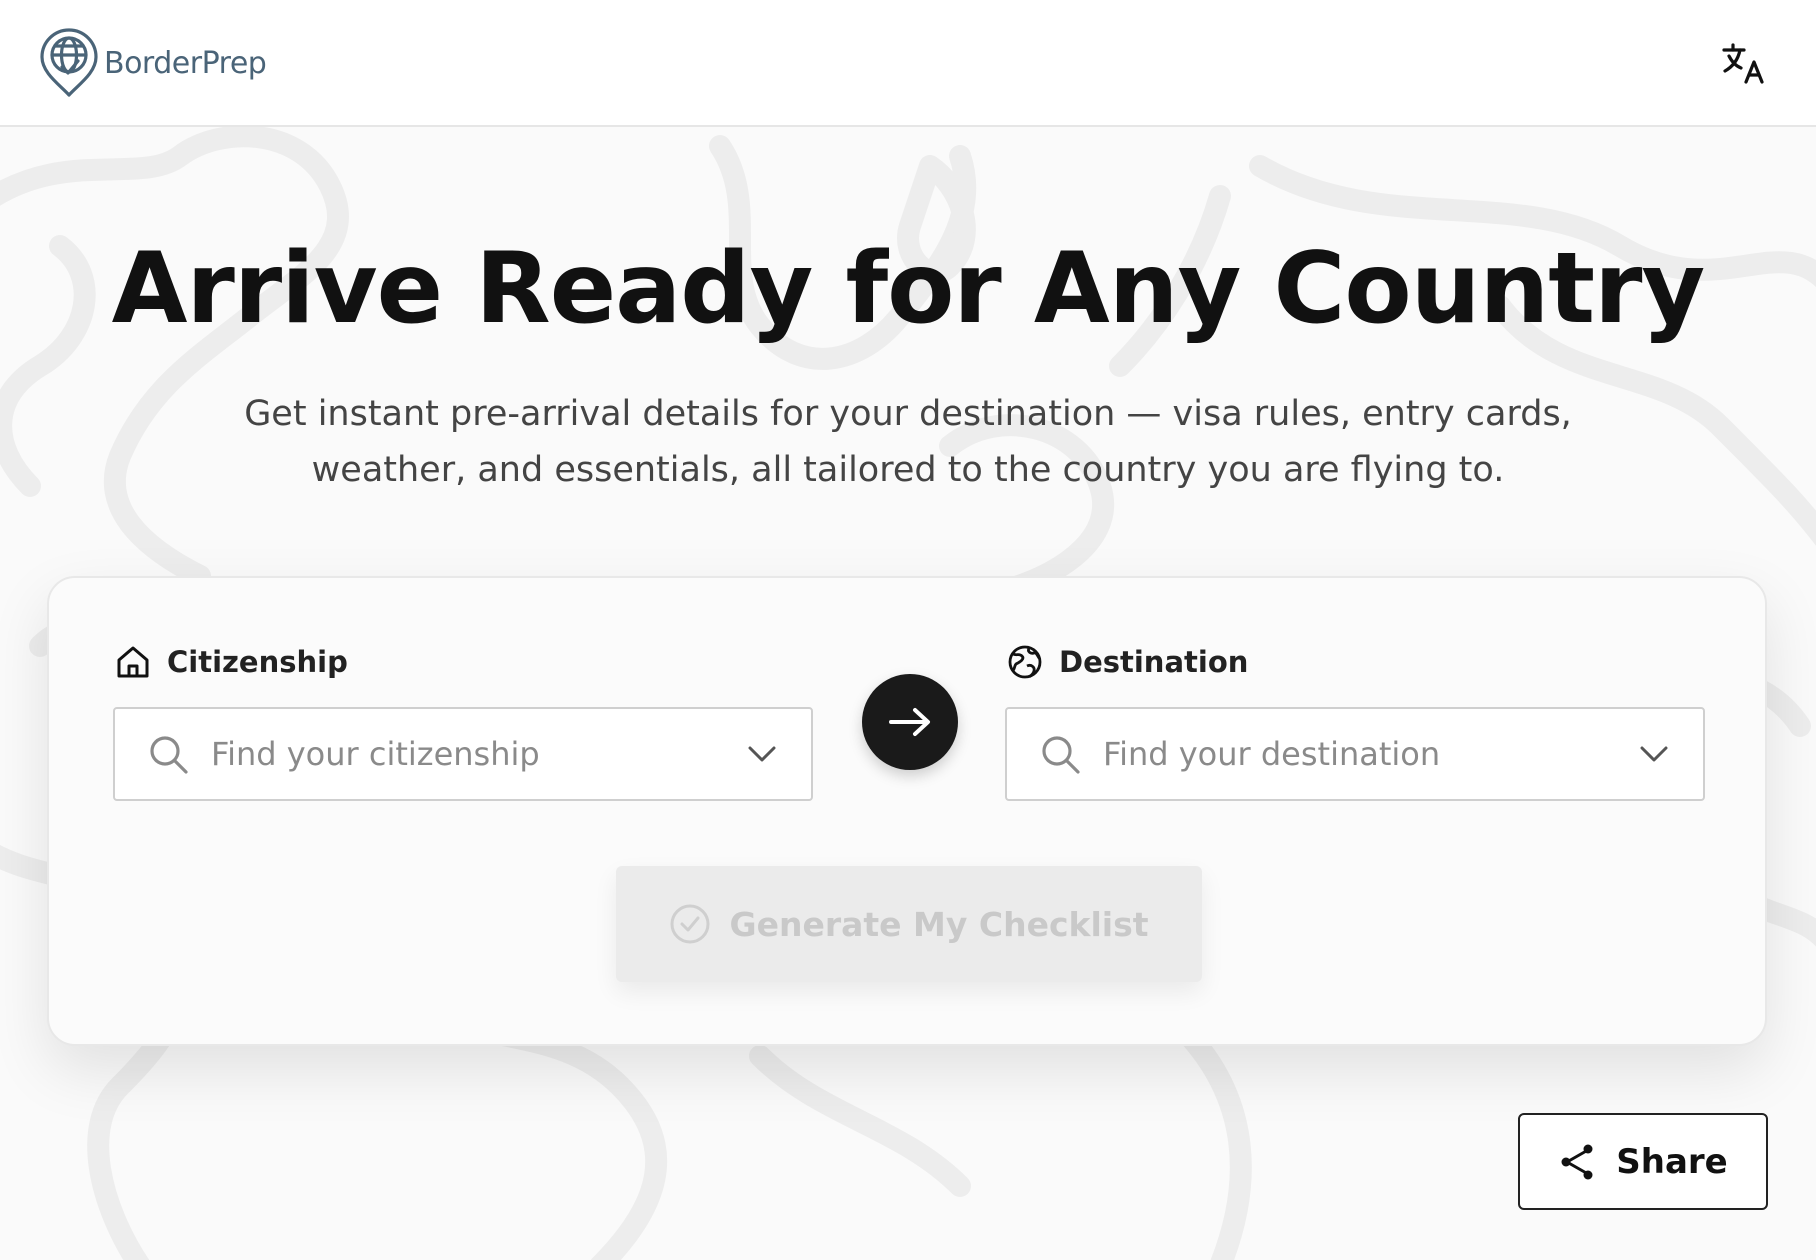  I want to click on swap-arrow-button, so click(910, 722).